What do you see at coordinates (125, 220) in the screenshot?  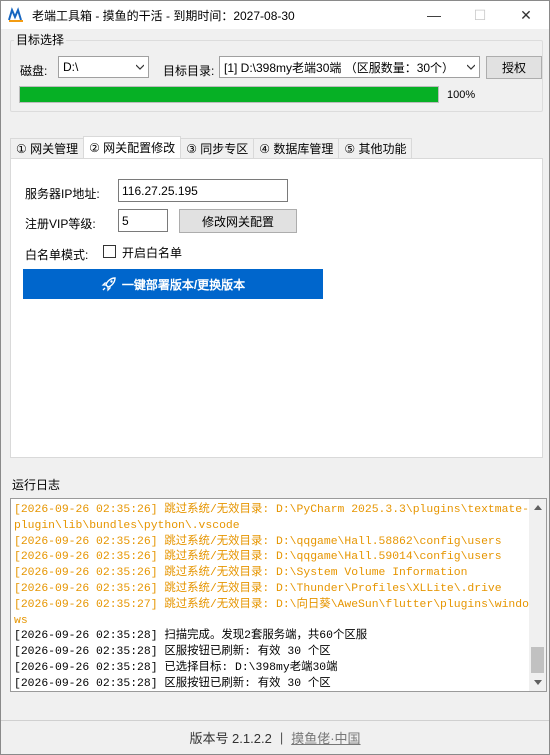 I see `vip-level-value: 5` at bounding box center [125, 220].